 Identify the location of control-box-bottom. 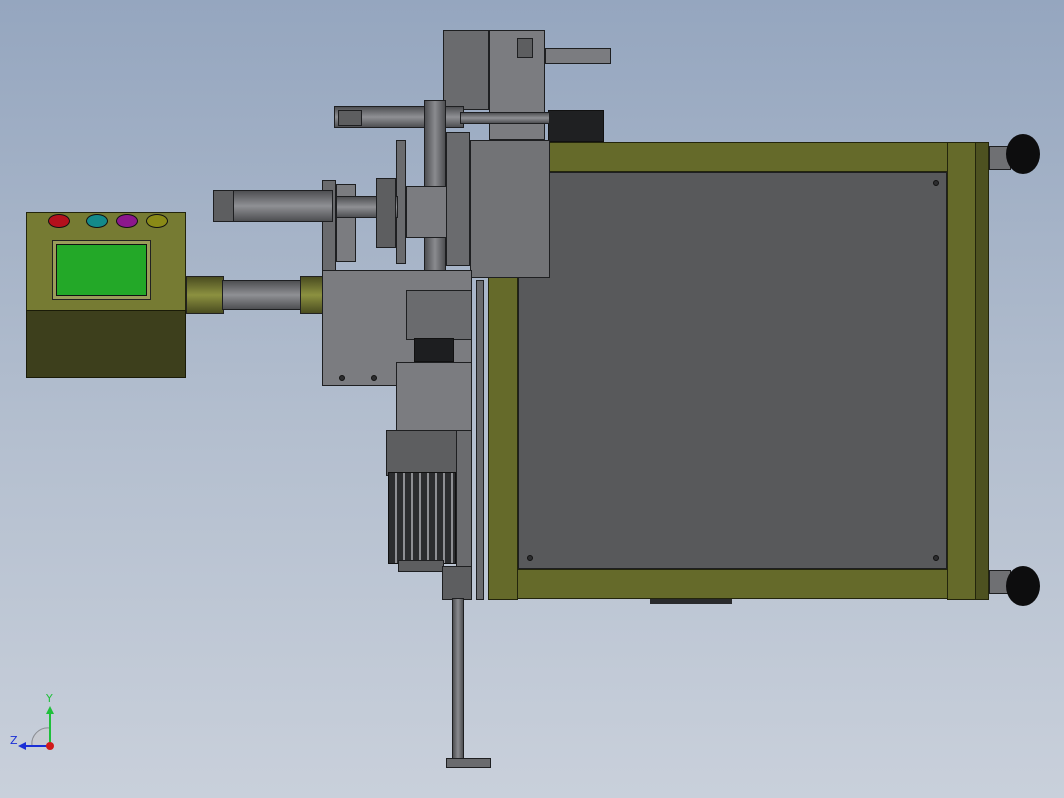
(106, 344).